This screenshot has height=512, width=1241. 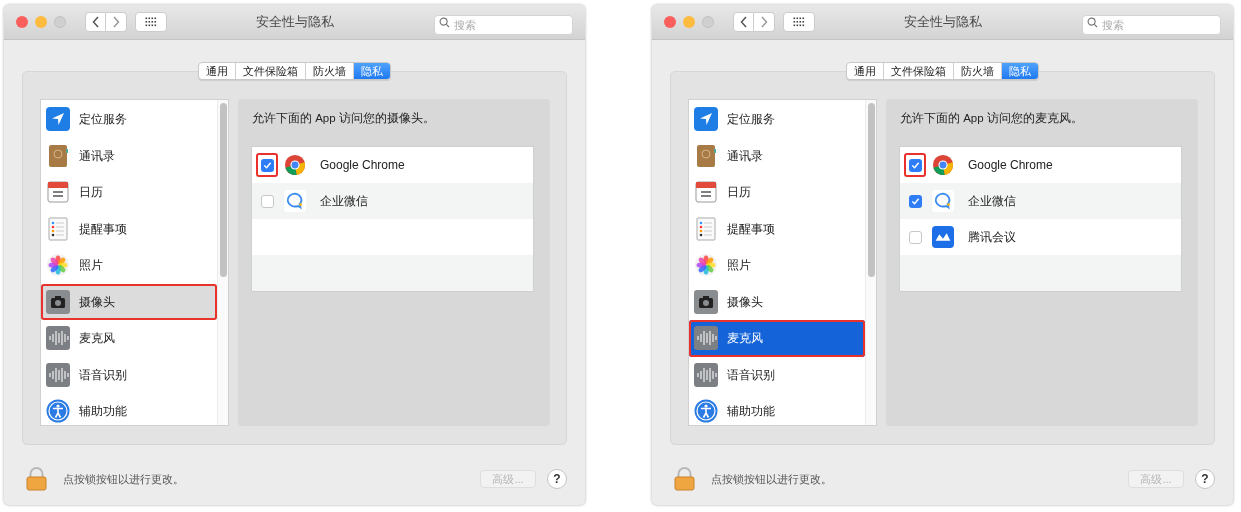 I want to click on meeting-icon, so click(x=943, y=237).